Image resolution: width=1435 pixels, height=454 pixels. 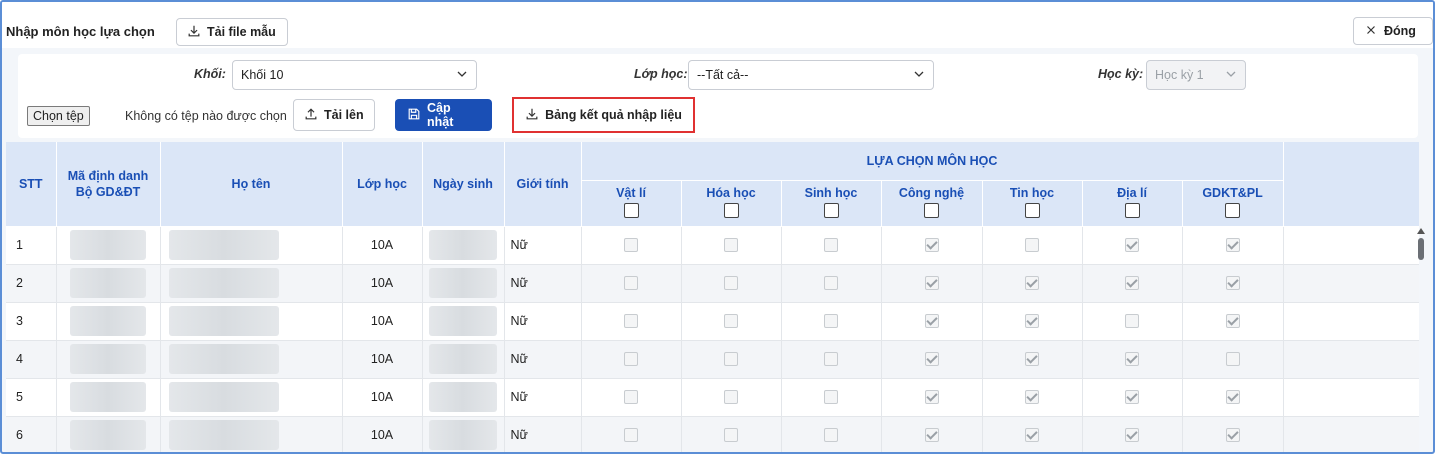 What do you see at coordinates (108, 434) in the screenshot?
I see `cell-ma-dinh-danh` at bounding box center [108, 434].